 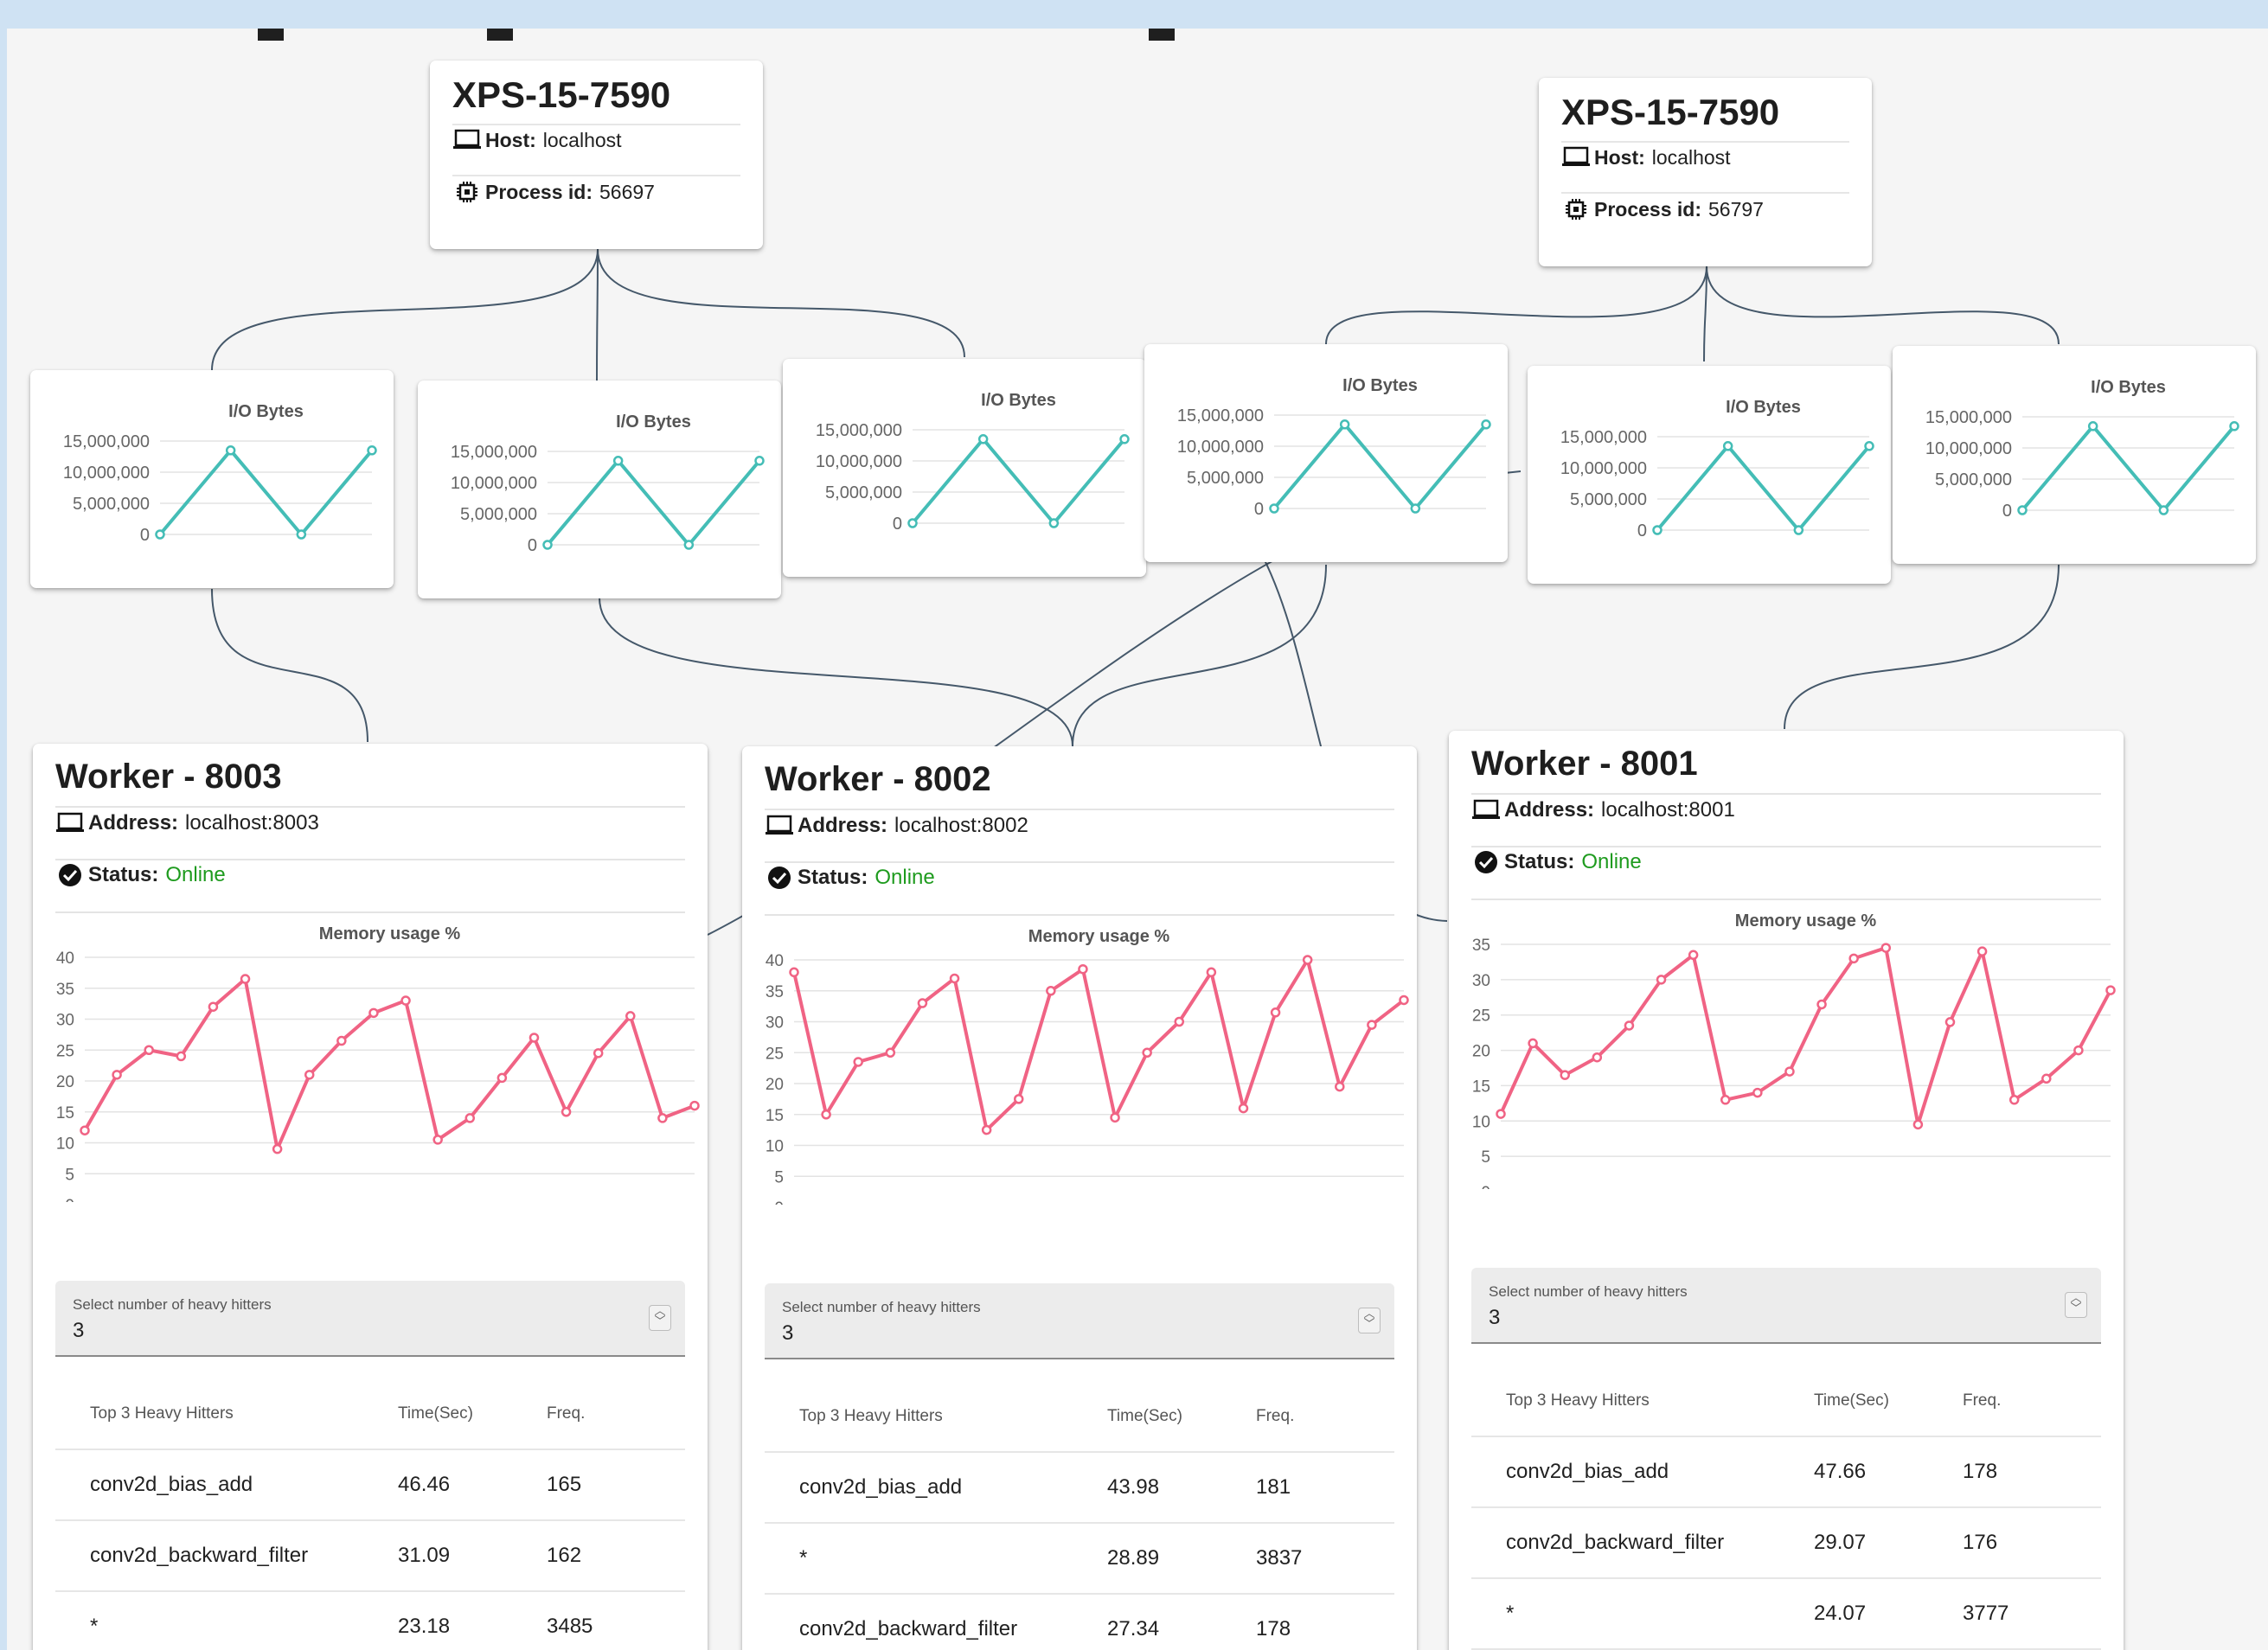 I want to click on edge-io6-worker8001, so click(x=1922, y=647).